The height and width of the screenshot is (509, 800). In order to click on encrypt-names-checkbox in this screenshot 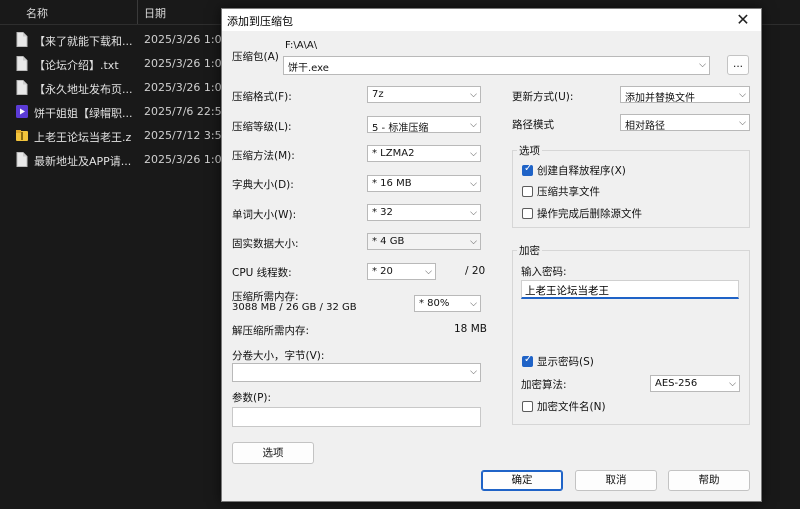, I will do `click(527, 406)`.